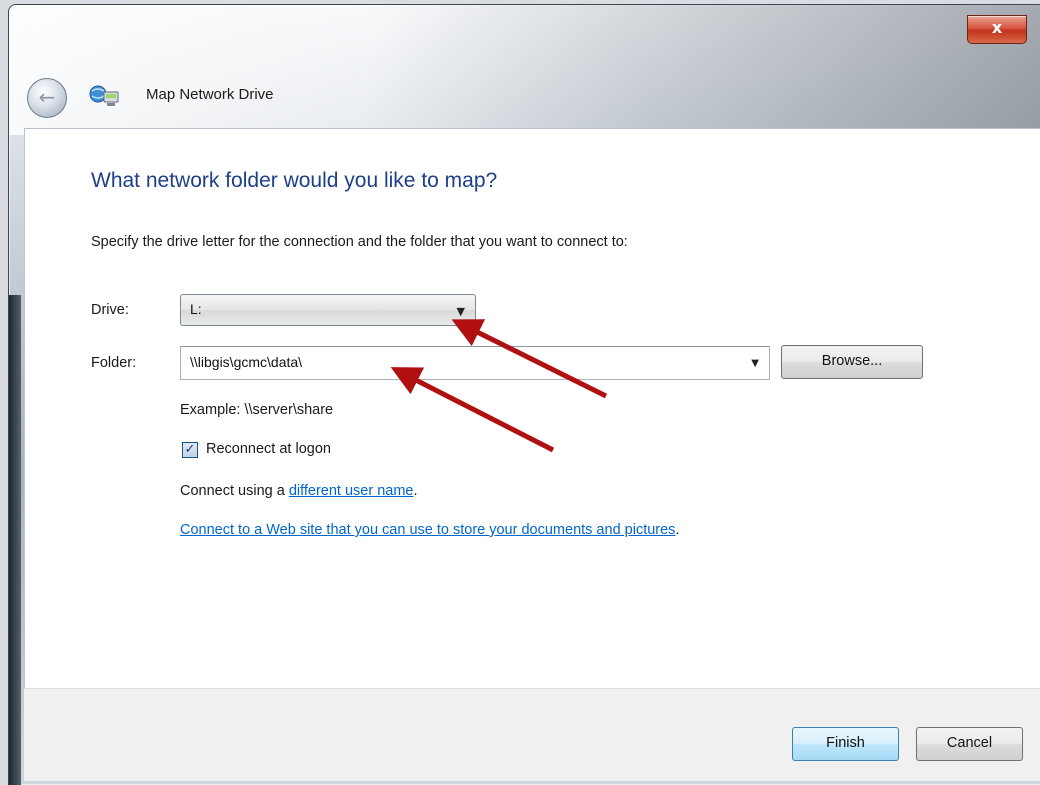  Describe the element at coordinates (257, 410) in the screenshot. I see `example-text: Example: \\server\share` at that location.